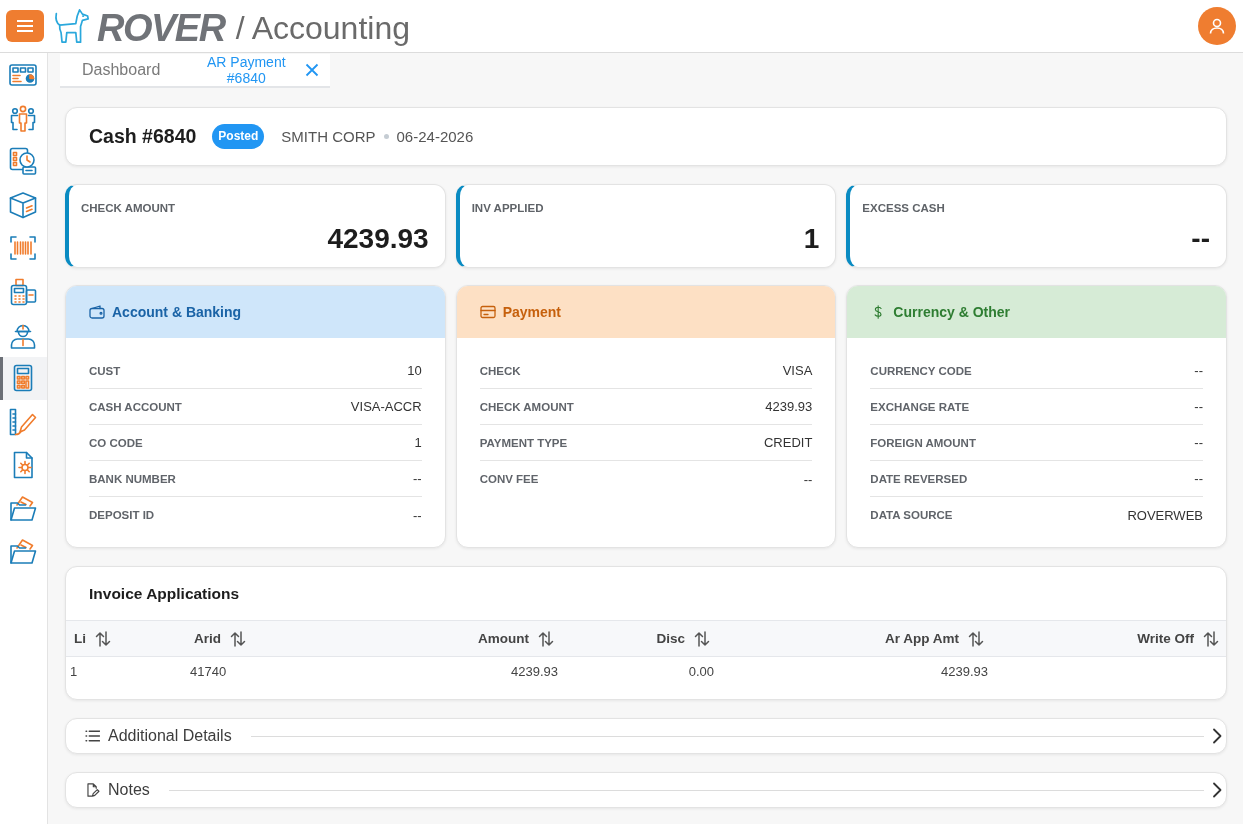  Describe the element at coordinates (788, 442) in the screenshot. I see `field-value: CREDIT` at that location.